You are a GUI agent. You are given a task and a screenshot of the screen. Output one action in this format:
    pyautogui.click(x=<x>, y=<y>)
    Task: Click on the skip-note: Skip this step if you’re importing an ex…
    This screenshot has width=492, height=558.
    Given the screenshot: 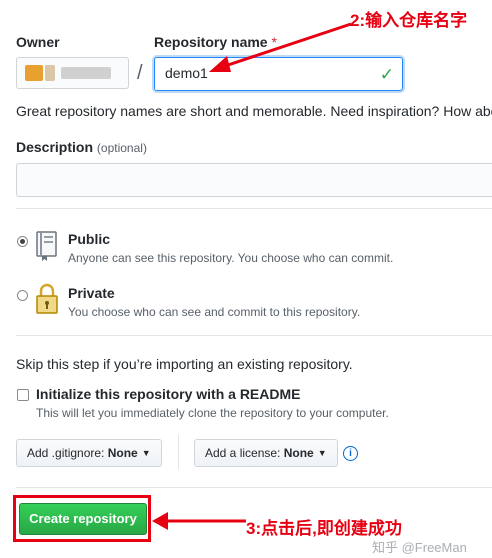 What is the action you would take?
    pyautogui.click(x=184, y=364)
    